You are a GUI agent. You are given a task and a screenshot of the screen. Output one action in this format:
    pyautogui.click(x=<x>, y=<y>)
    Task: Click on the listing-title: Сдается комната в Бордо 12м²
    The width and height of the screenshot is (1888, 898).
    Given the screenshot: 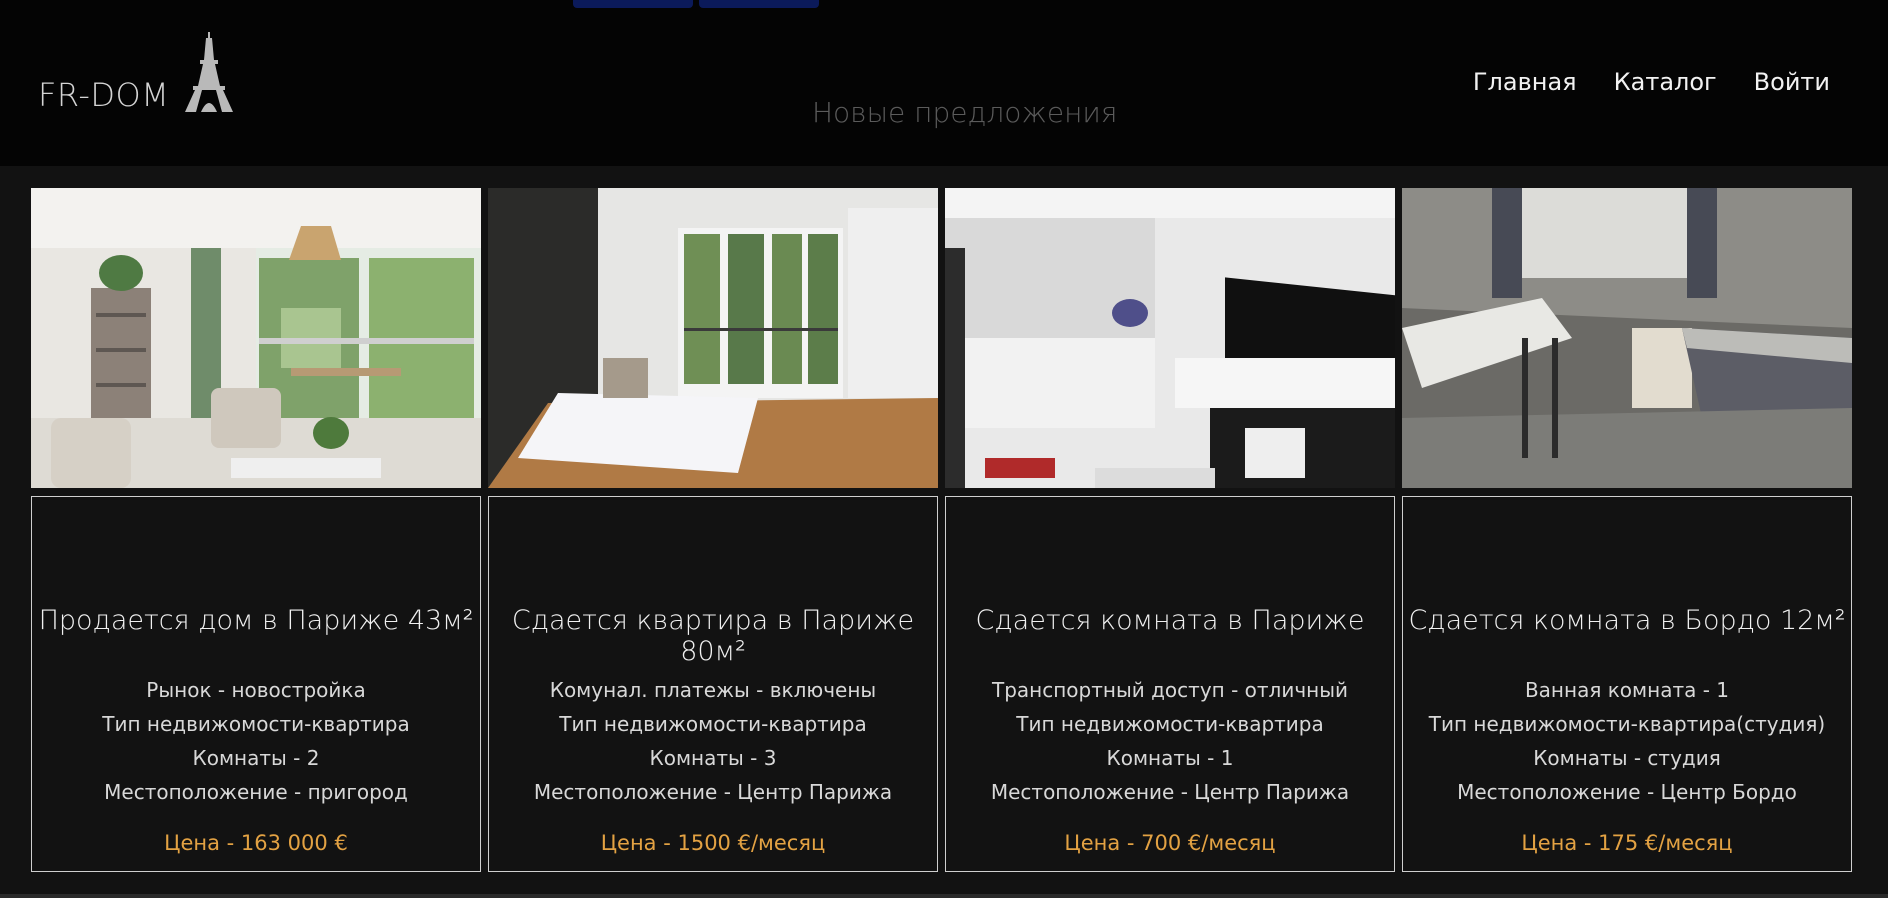 What is the action you would take?
    pyautogui.click(x=1627, y=620)
    